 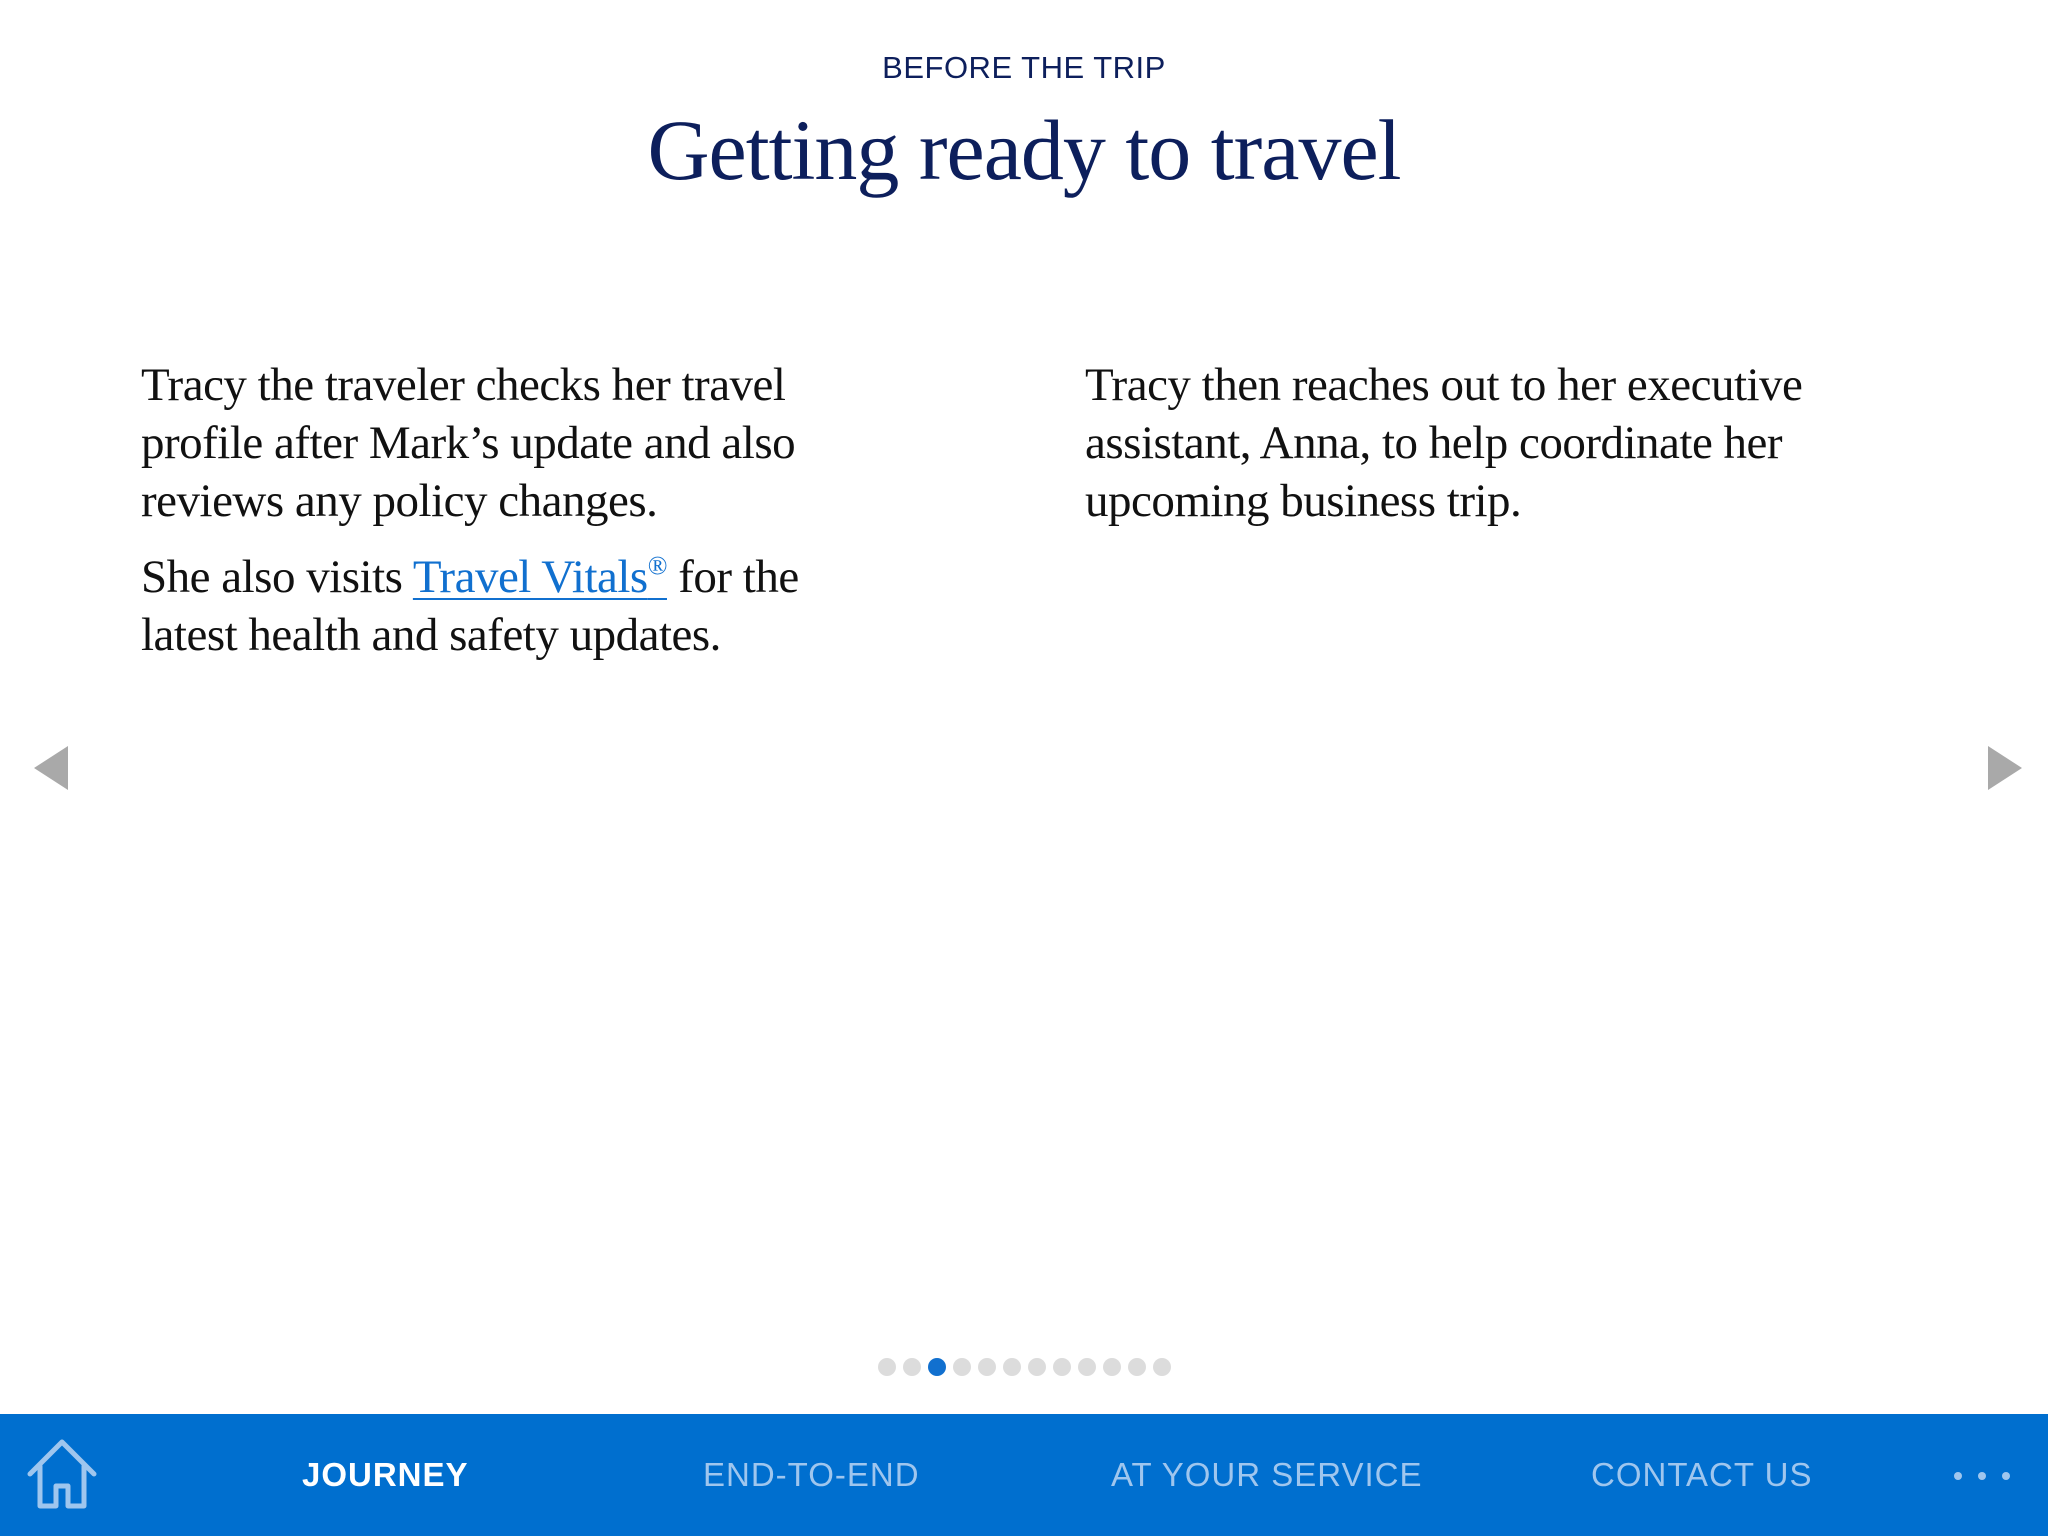 What do you see at coordinates (1266, 1475) in the screenshot?
I see `nav-at-your-service: AT YOUR SERVICE` at bounding box center [1266, 1475].